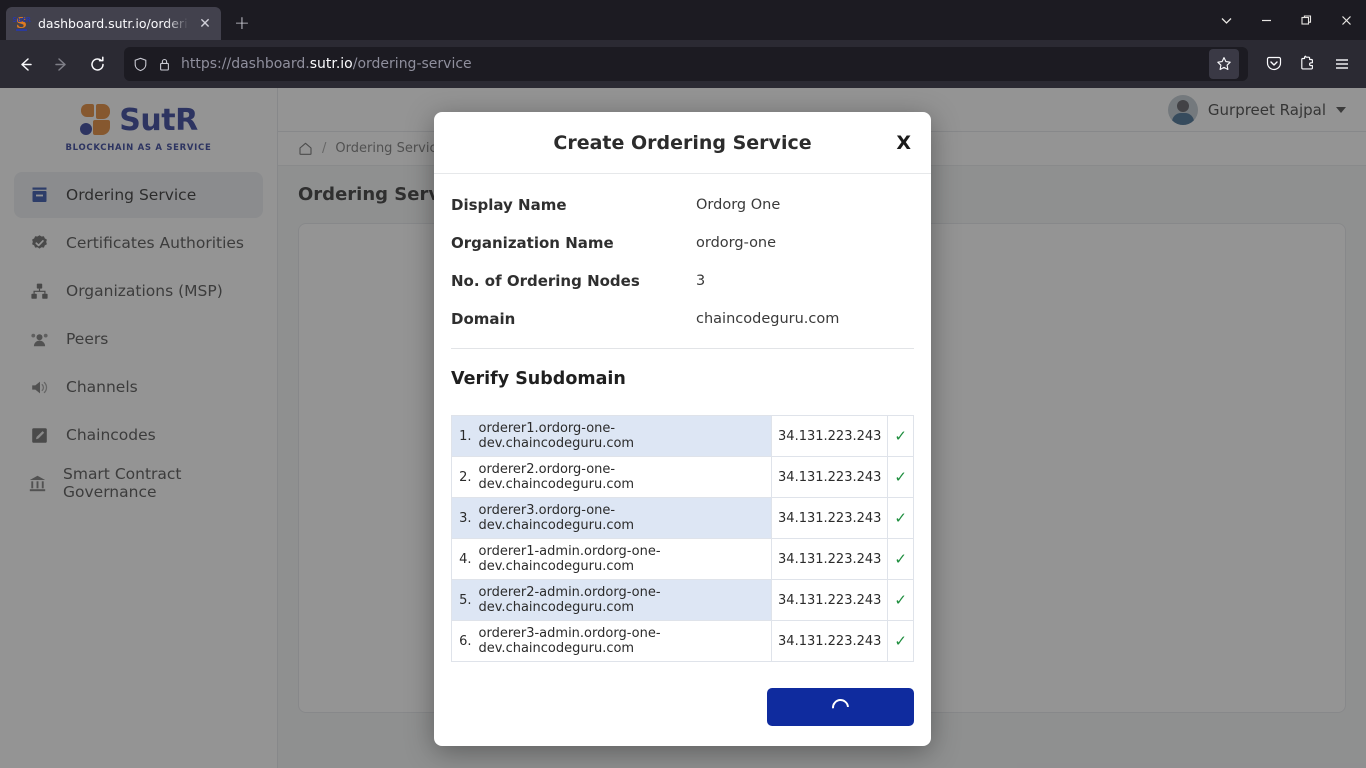  I want to click on browser-tab: S SutR dashboard.sutr.io/orderin ✕, so click(113, 23).